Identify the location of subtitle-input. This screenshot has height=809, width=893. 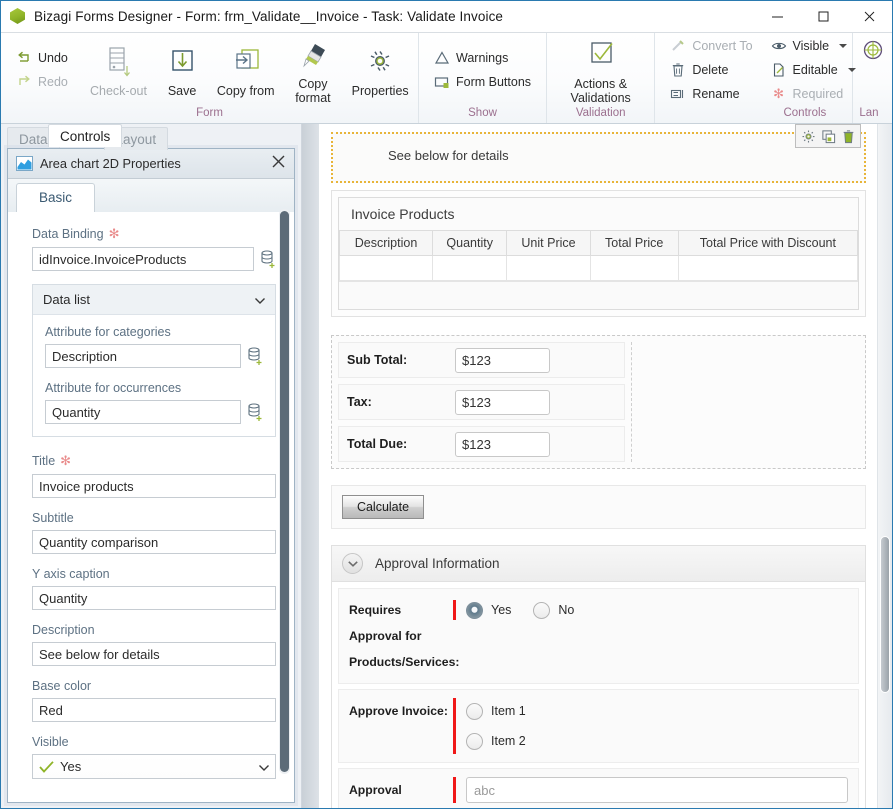
(154, 542).